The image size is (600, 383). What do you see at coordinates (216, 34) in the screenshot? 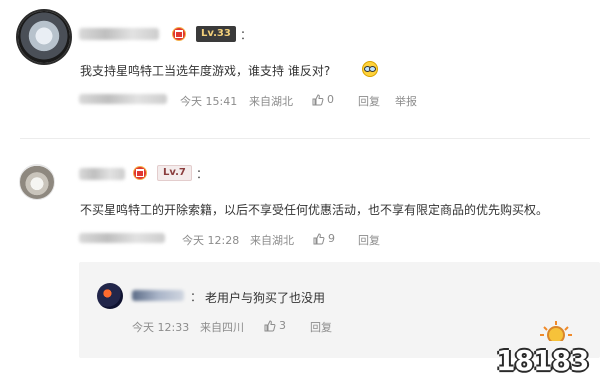
I see `level-badge: Lv.33` at bounding box center [216, 34].